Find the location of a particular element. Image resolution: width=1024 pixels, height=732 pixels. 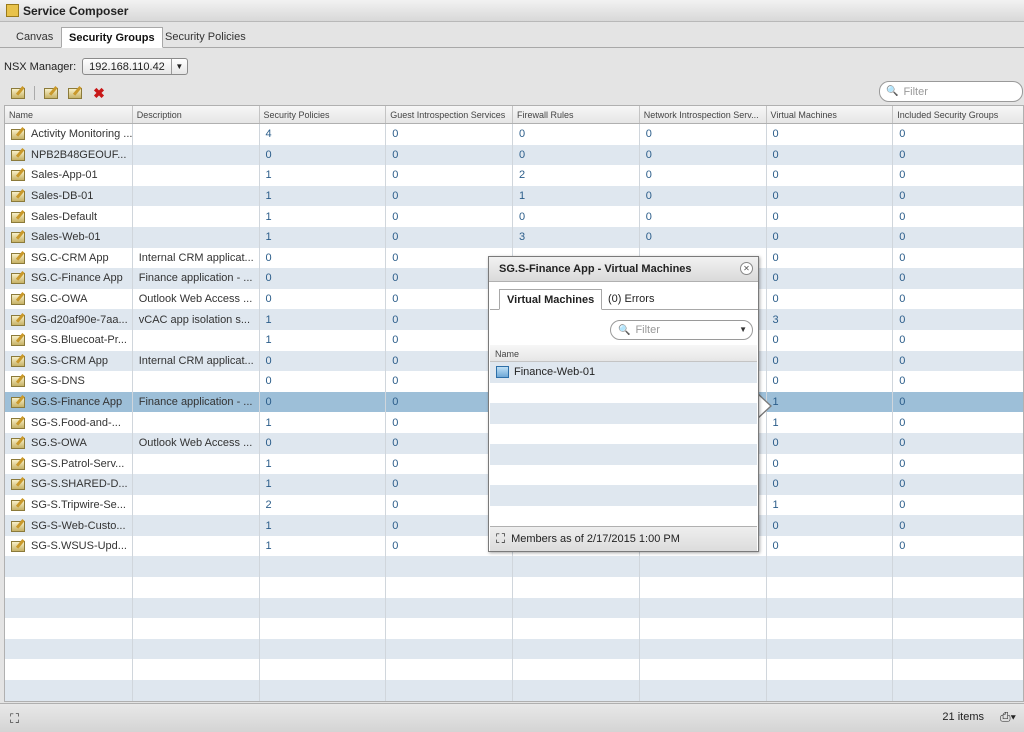

table-row: Activity Monitoring ... 4 0 0 0 0 0 is located at coordinates (514, 134).